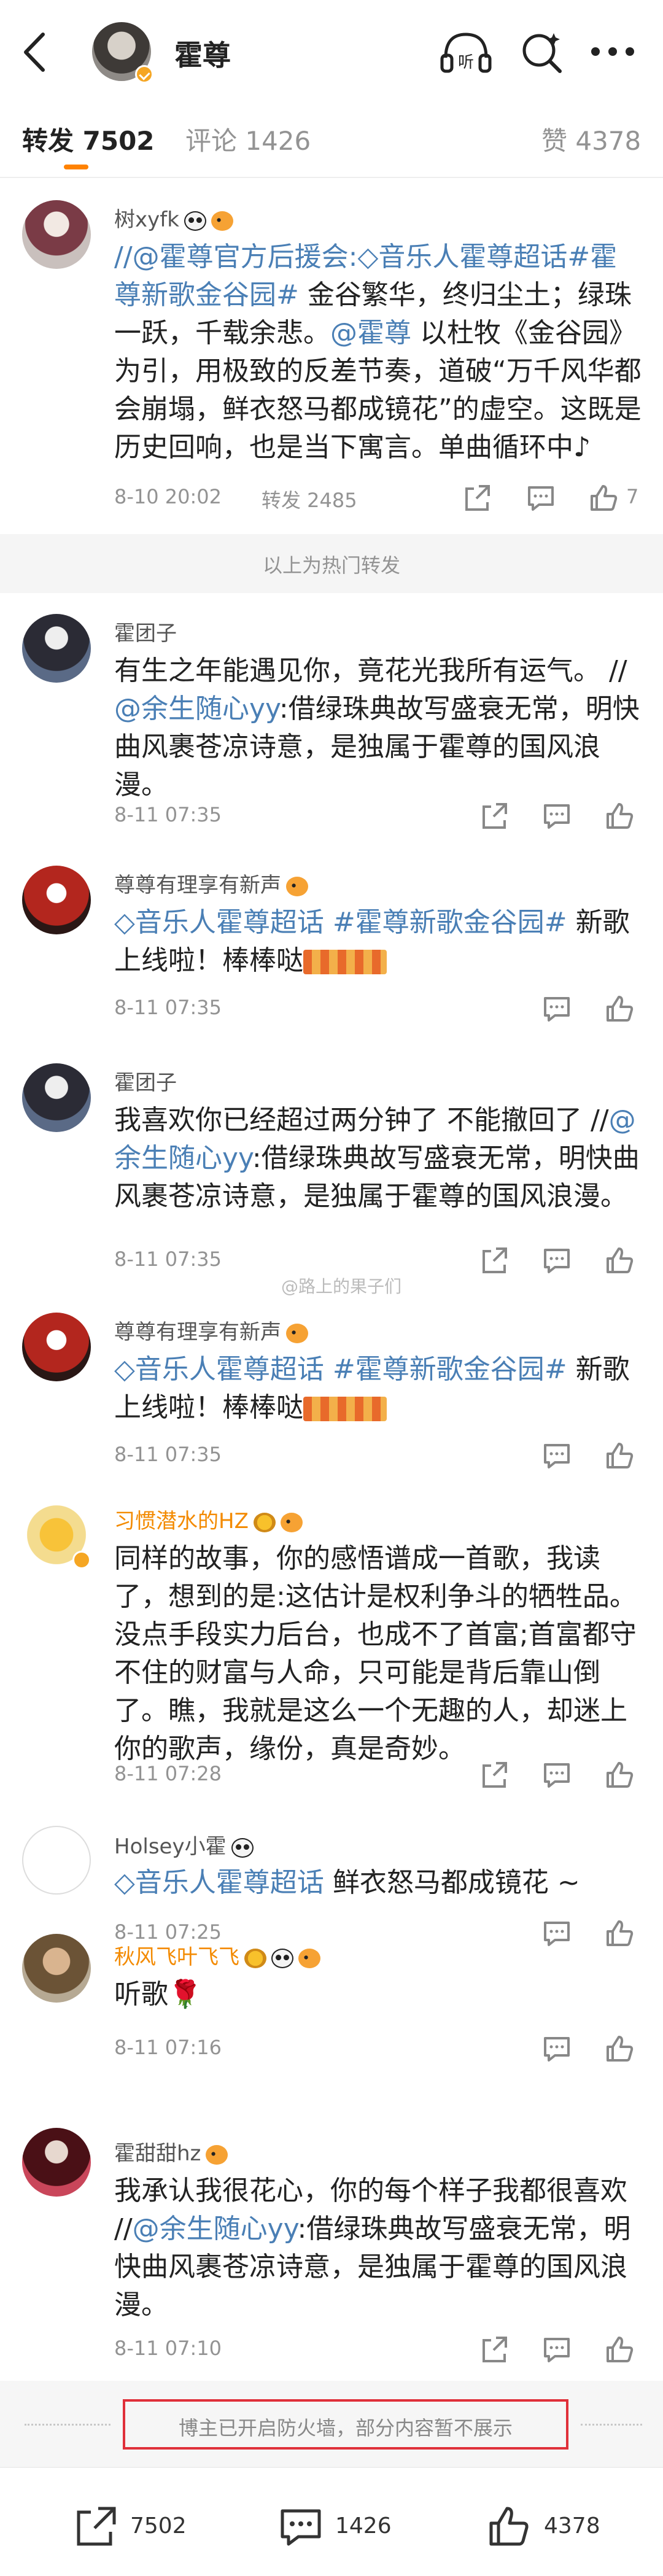 The width and height of the screenshot is (663, 2576). Describe the element at coordinates (208, 1519) in the screenshot. I see `user-name: 习惯潜水的HZ` at that location.